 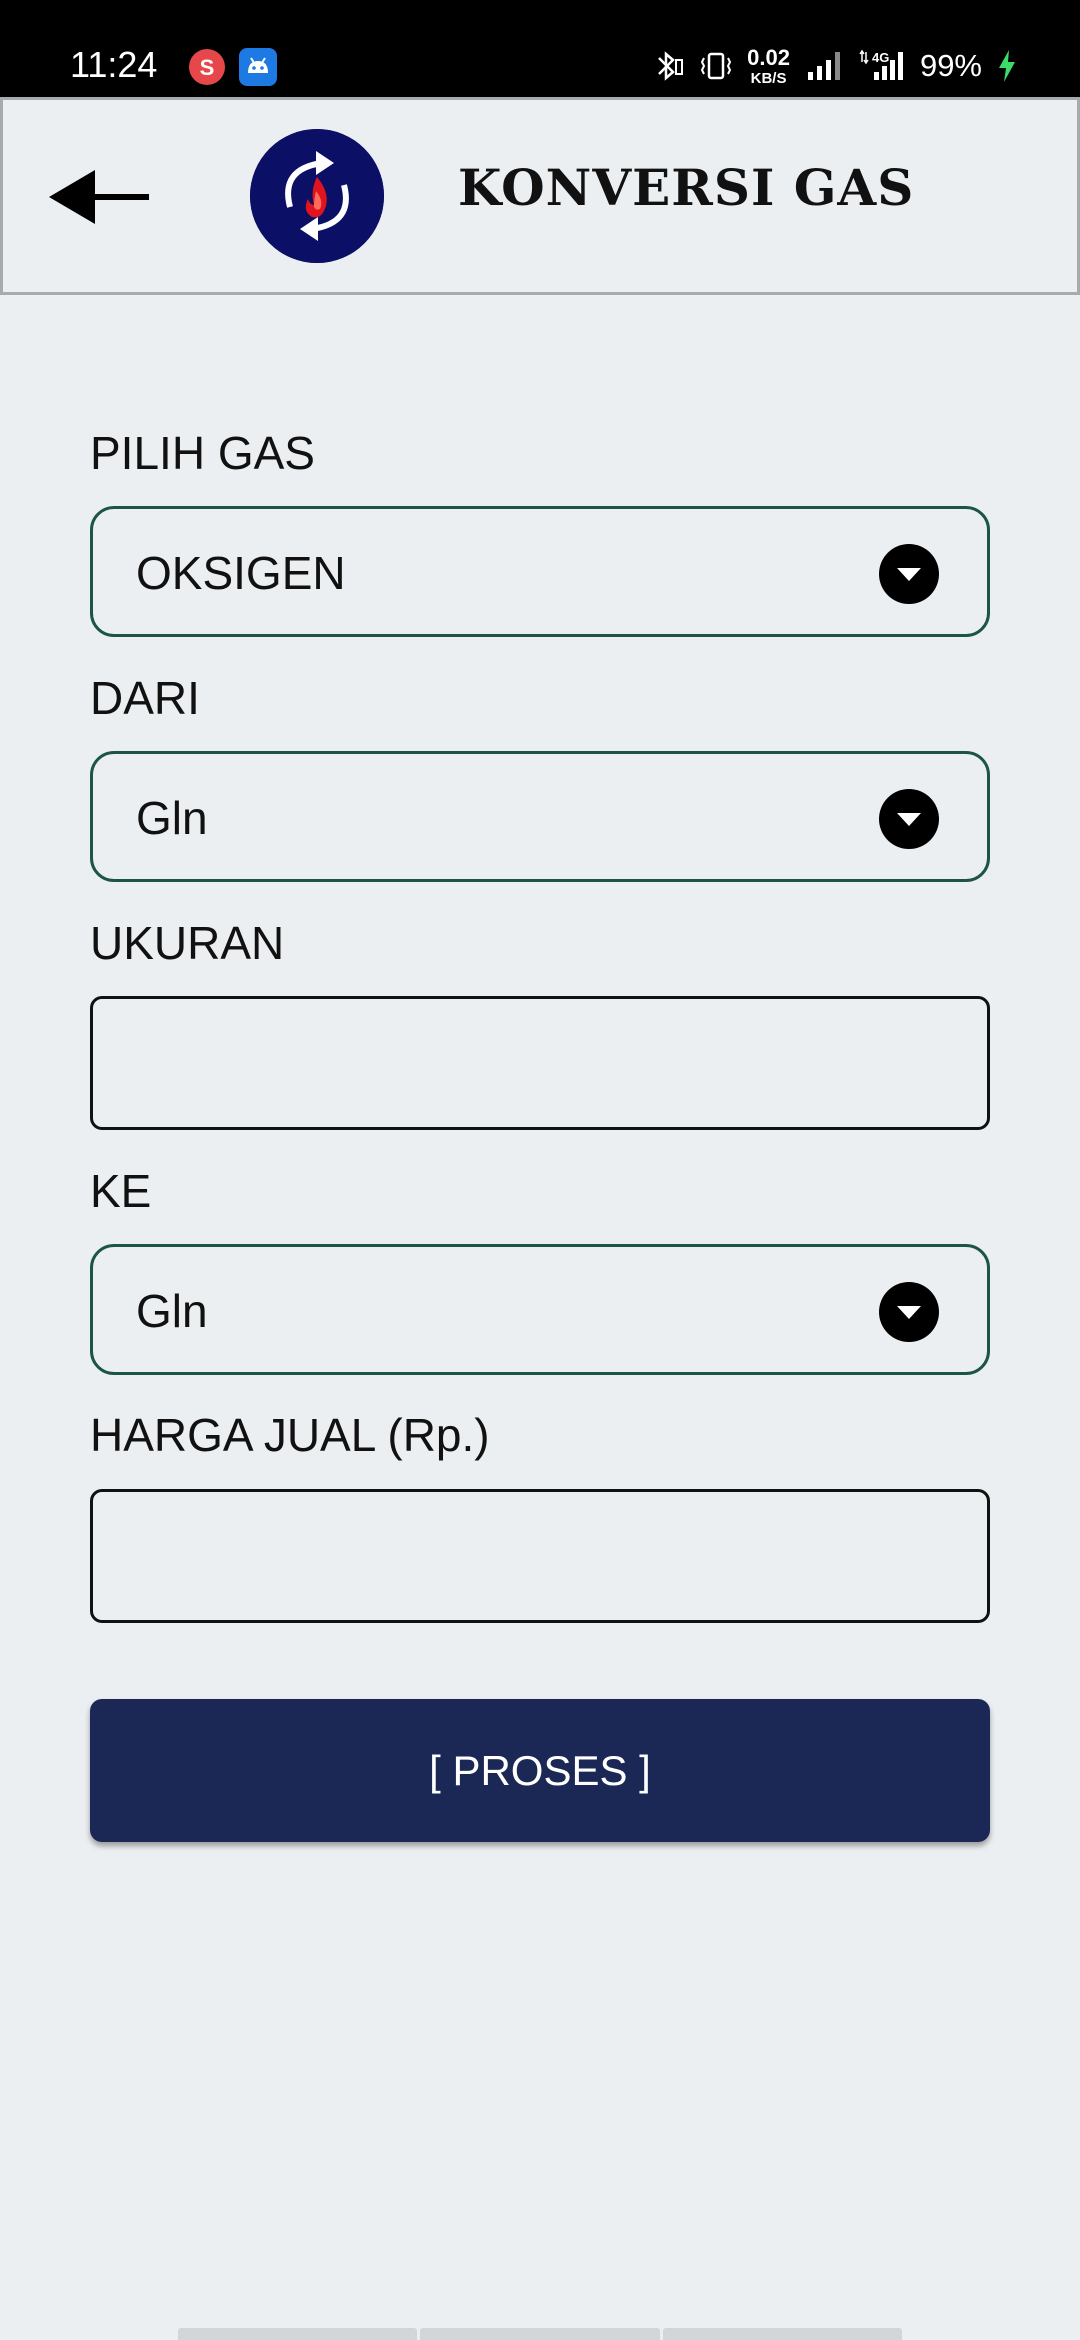 I want to click on net-speed: 0.02 KB/S, so click(x=768, y=65).